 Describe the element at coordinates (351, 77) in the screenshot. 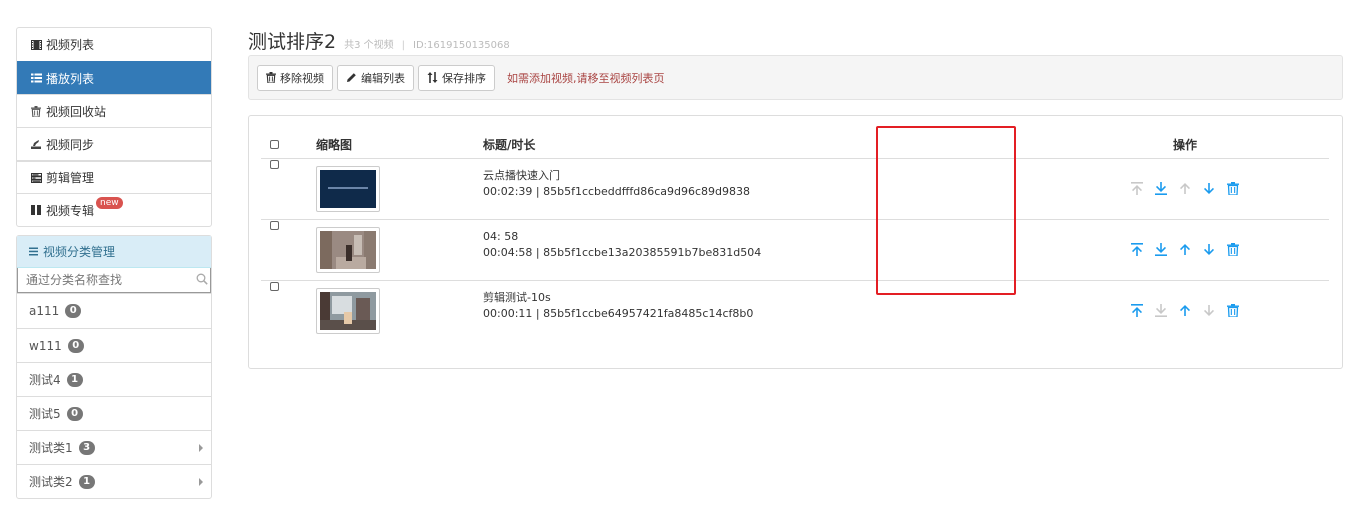

I see `pencil-icon` at that location.